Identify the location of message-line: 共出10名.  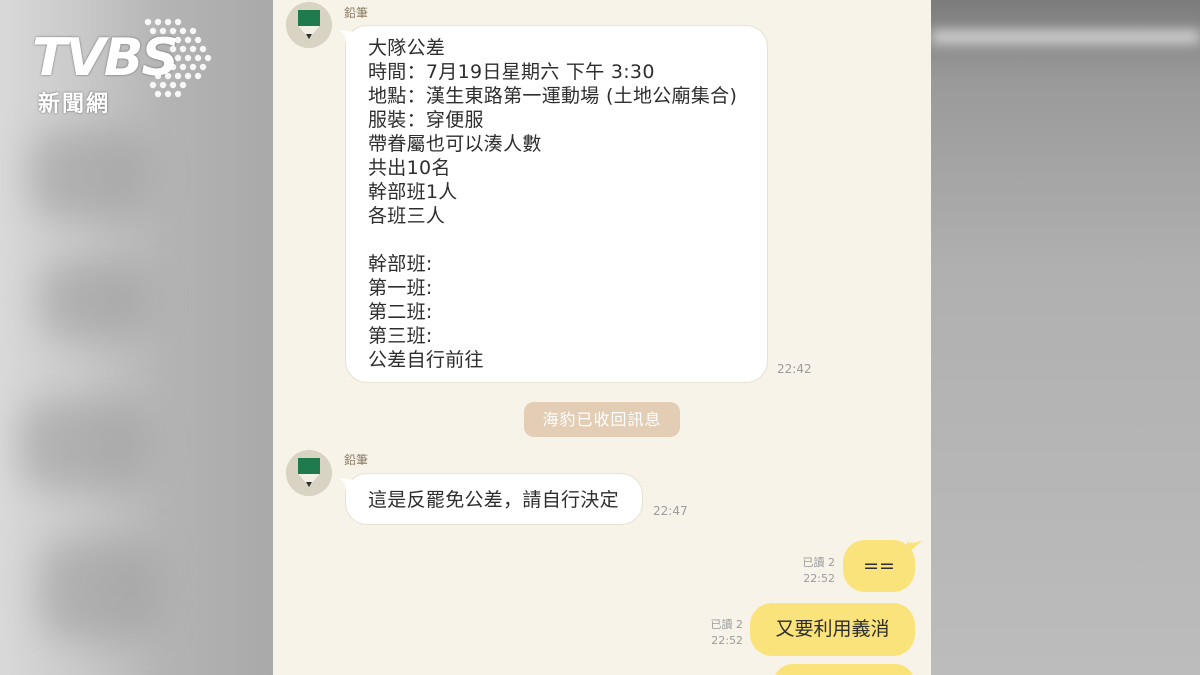
(409, 168).